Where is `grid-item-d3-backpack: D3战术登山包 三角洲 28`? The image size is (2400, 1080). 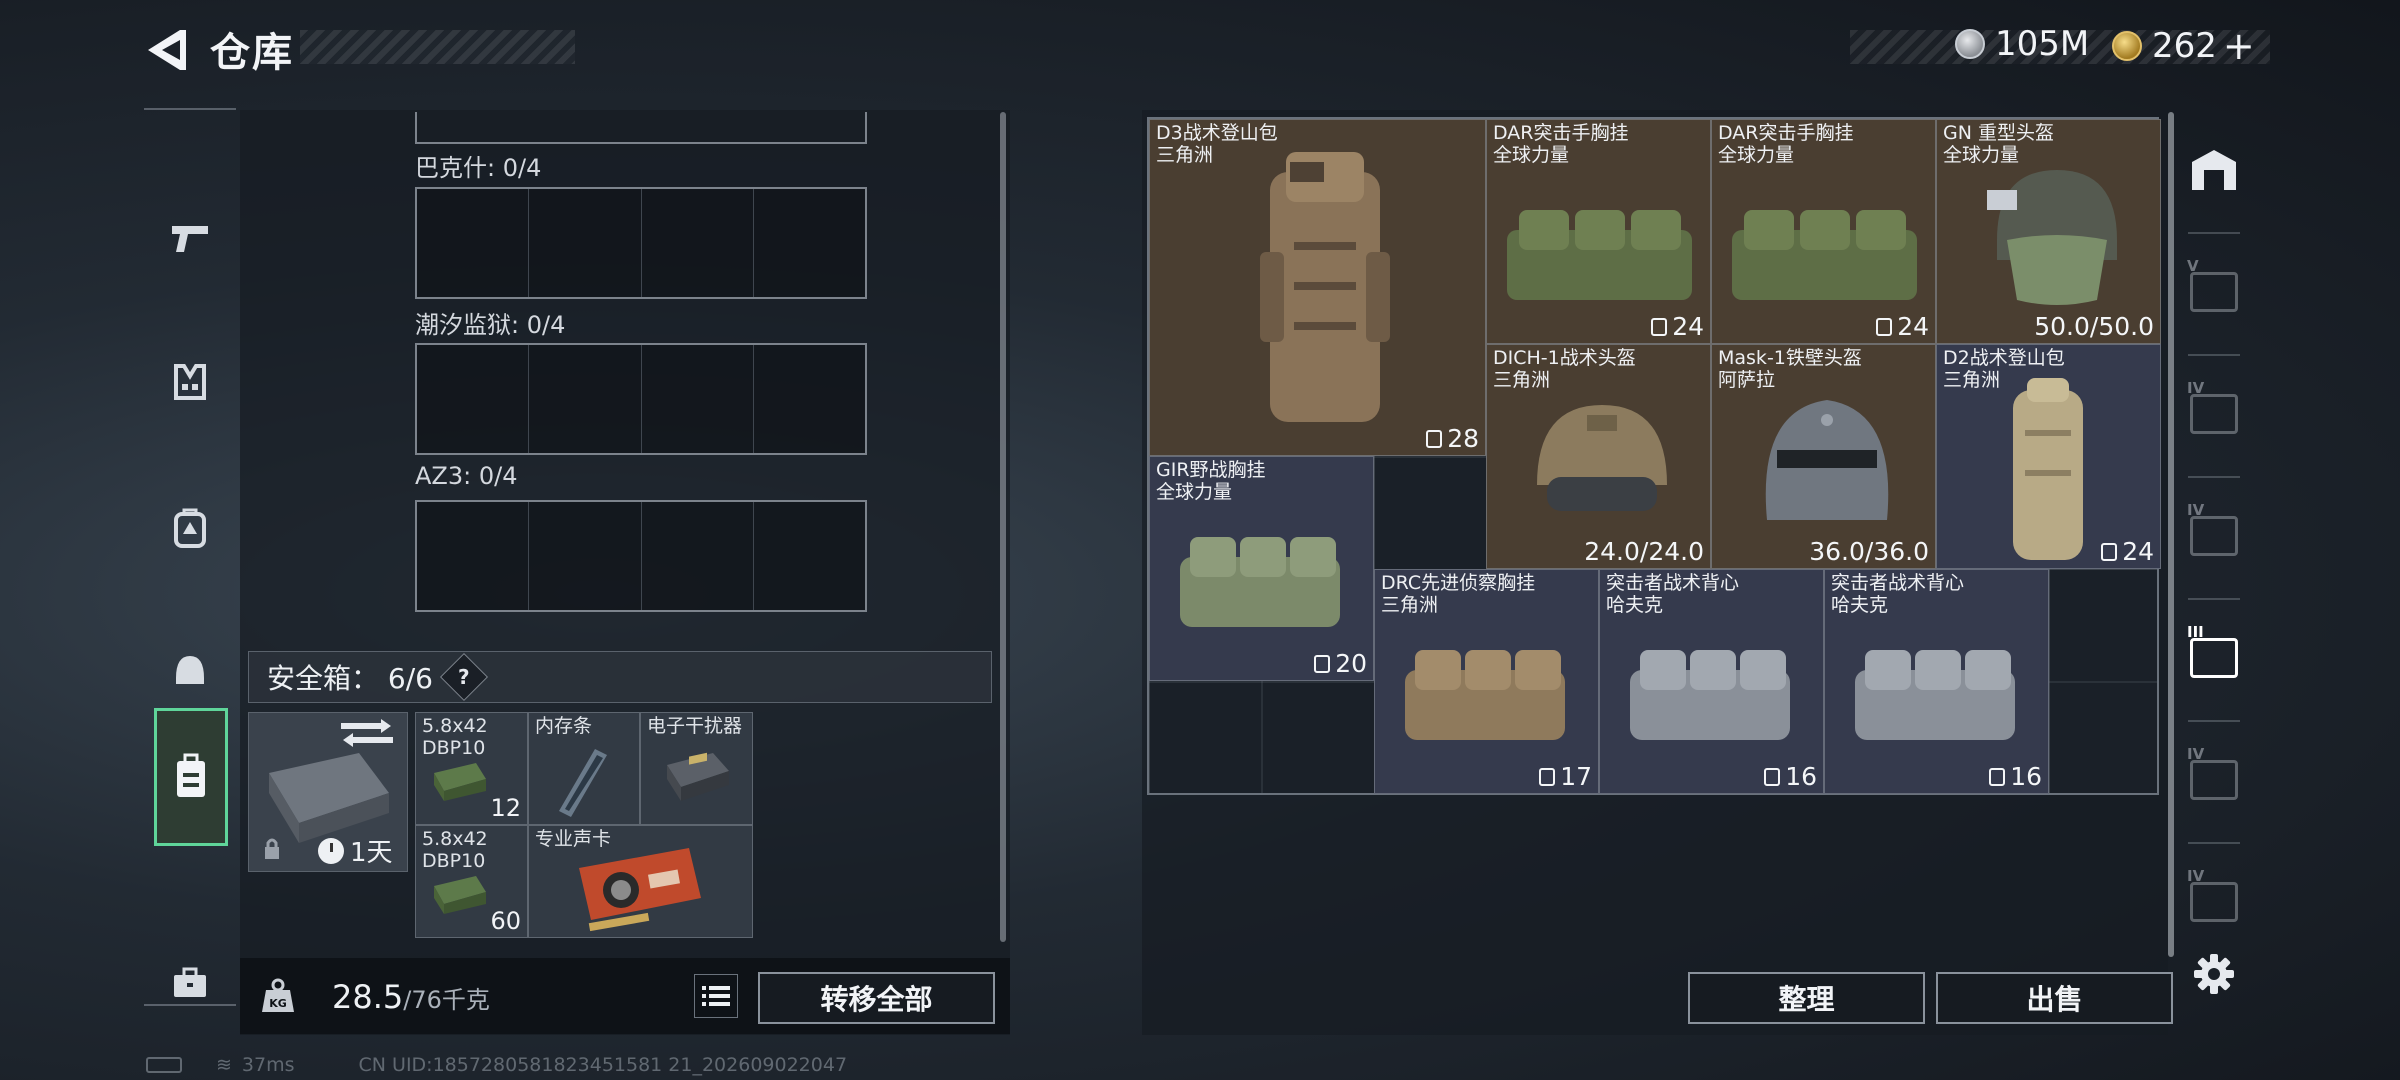
grid-item-d3-backpack: D3战术登山包 三角洲 28 is located at coordinates (1317, 287).